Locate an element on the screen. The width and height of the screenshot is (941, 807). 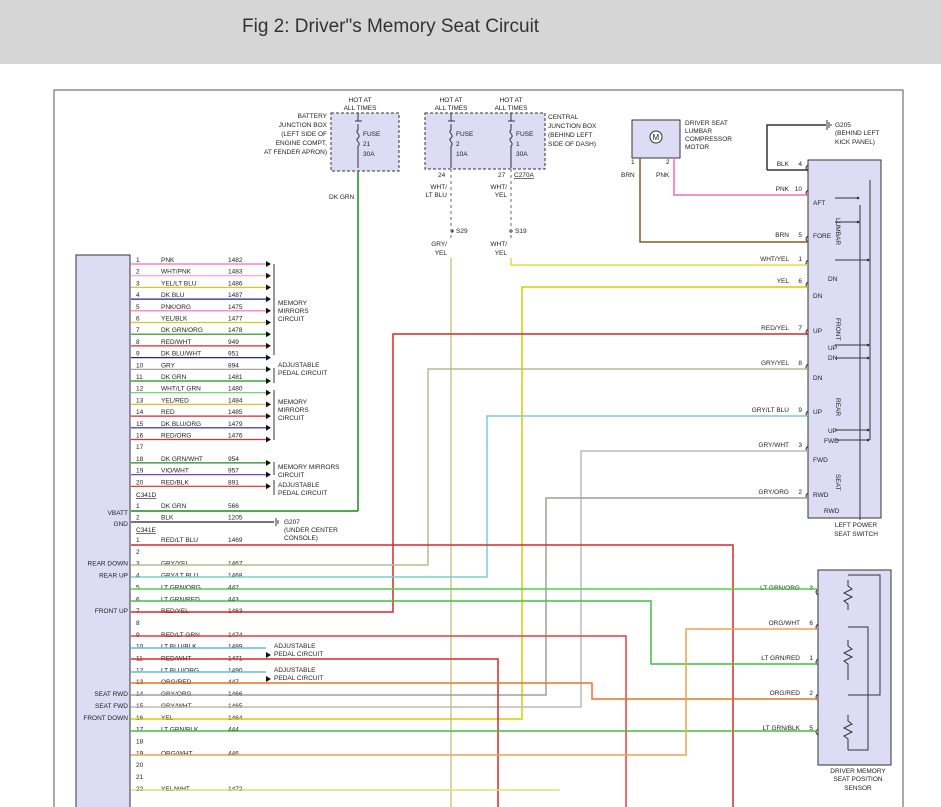
wire-color-label: PNK is located at coordinates (168, 260).